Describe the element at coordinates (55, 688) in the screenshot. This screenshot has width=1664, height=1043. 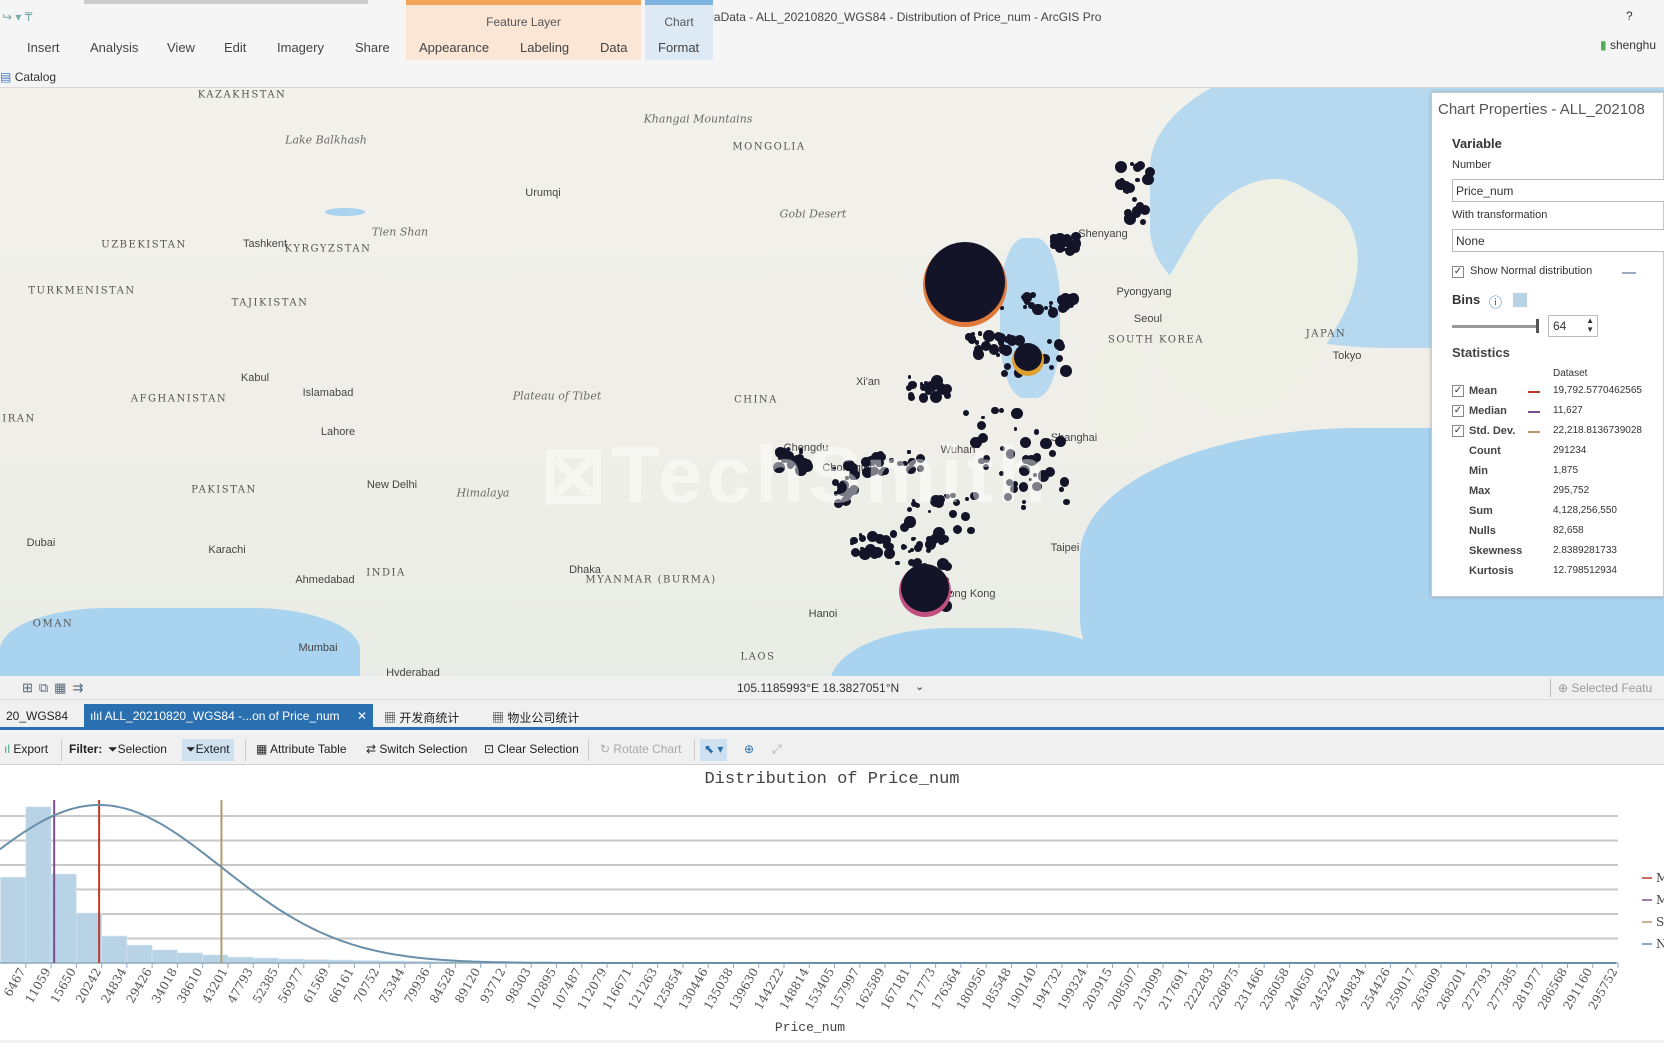
I see `map-tools-icons: ⊞⧉▦⇉` at that location.